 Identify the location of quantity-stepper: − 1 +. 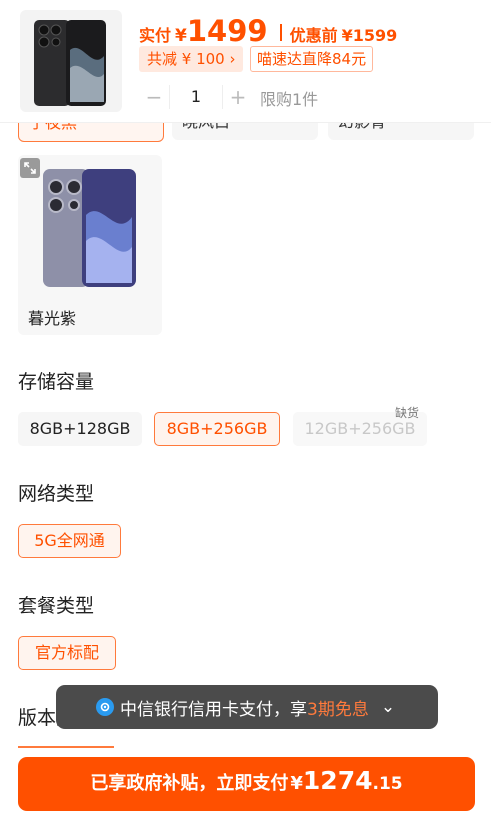
(196, 97).